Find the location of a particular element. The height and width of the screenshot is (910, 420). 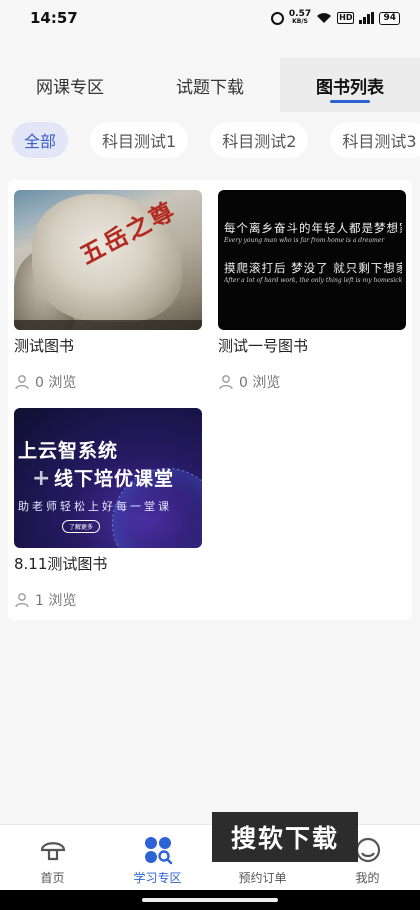

cover-headline: 线下培优课堂 is located at coordinates (114, 479).